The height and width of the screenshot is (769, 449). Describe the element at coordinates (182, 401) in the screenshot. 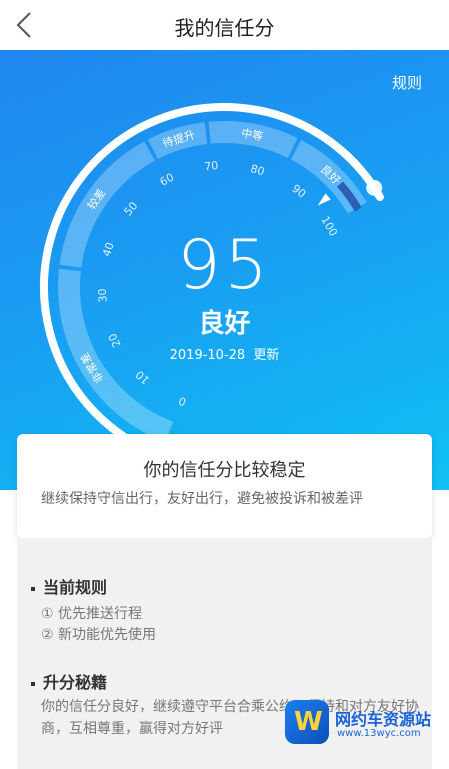

I see `gauge-tick-label: 0` at that location.